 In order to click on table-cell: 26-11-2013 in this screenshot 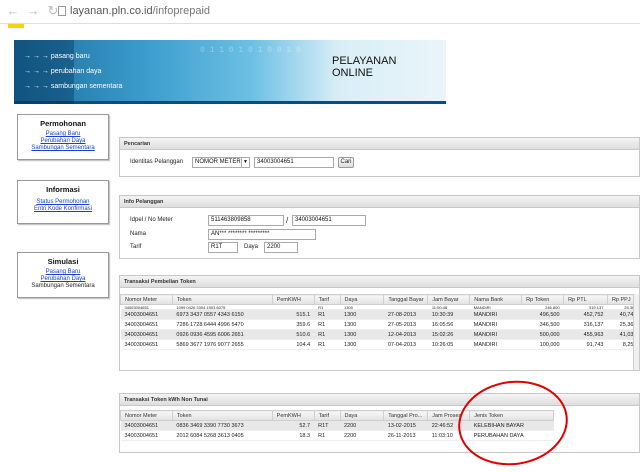, I will do `click(406, 436)`.